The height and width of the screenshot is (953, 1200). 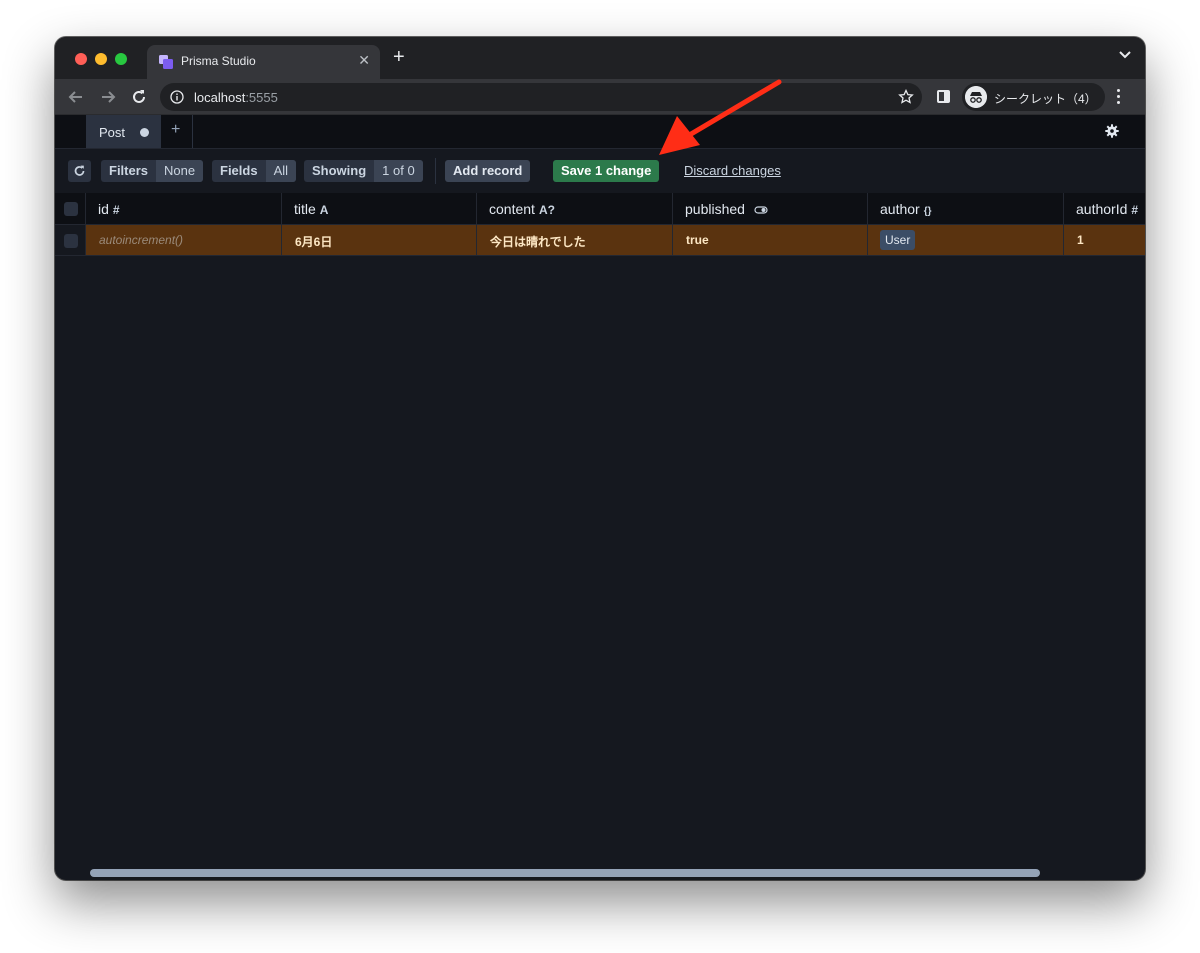 I want to click on select-all-cell, so click(x=70, y=208).